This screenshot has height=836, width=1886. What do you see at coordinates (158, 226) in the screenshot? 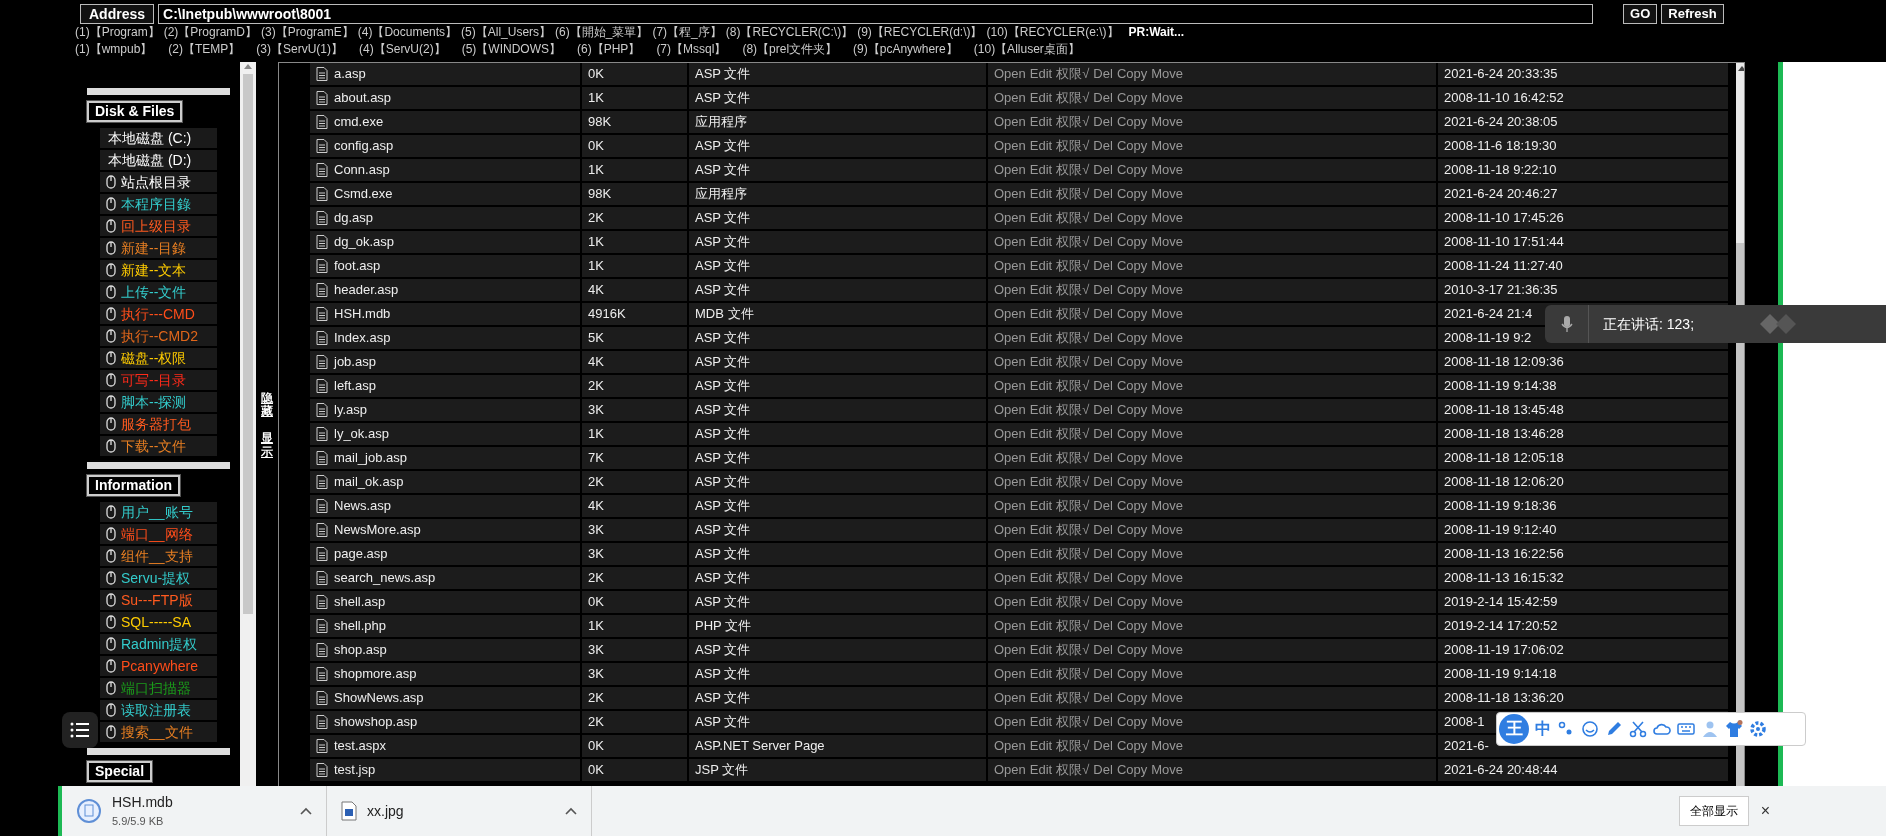
I see `sidebar-link: 回上级目录` at bounding box center [158, 226].